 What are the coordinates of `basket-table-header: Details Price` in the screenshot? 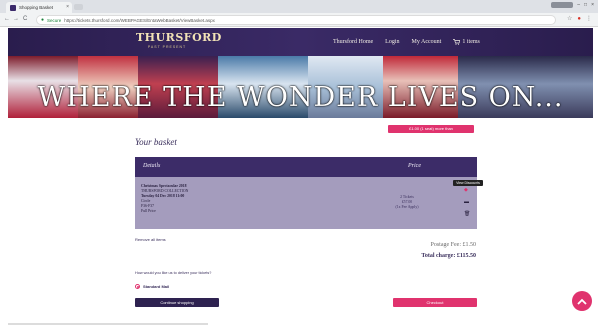 It's located at (306, 167).